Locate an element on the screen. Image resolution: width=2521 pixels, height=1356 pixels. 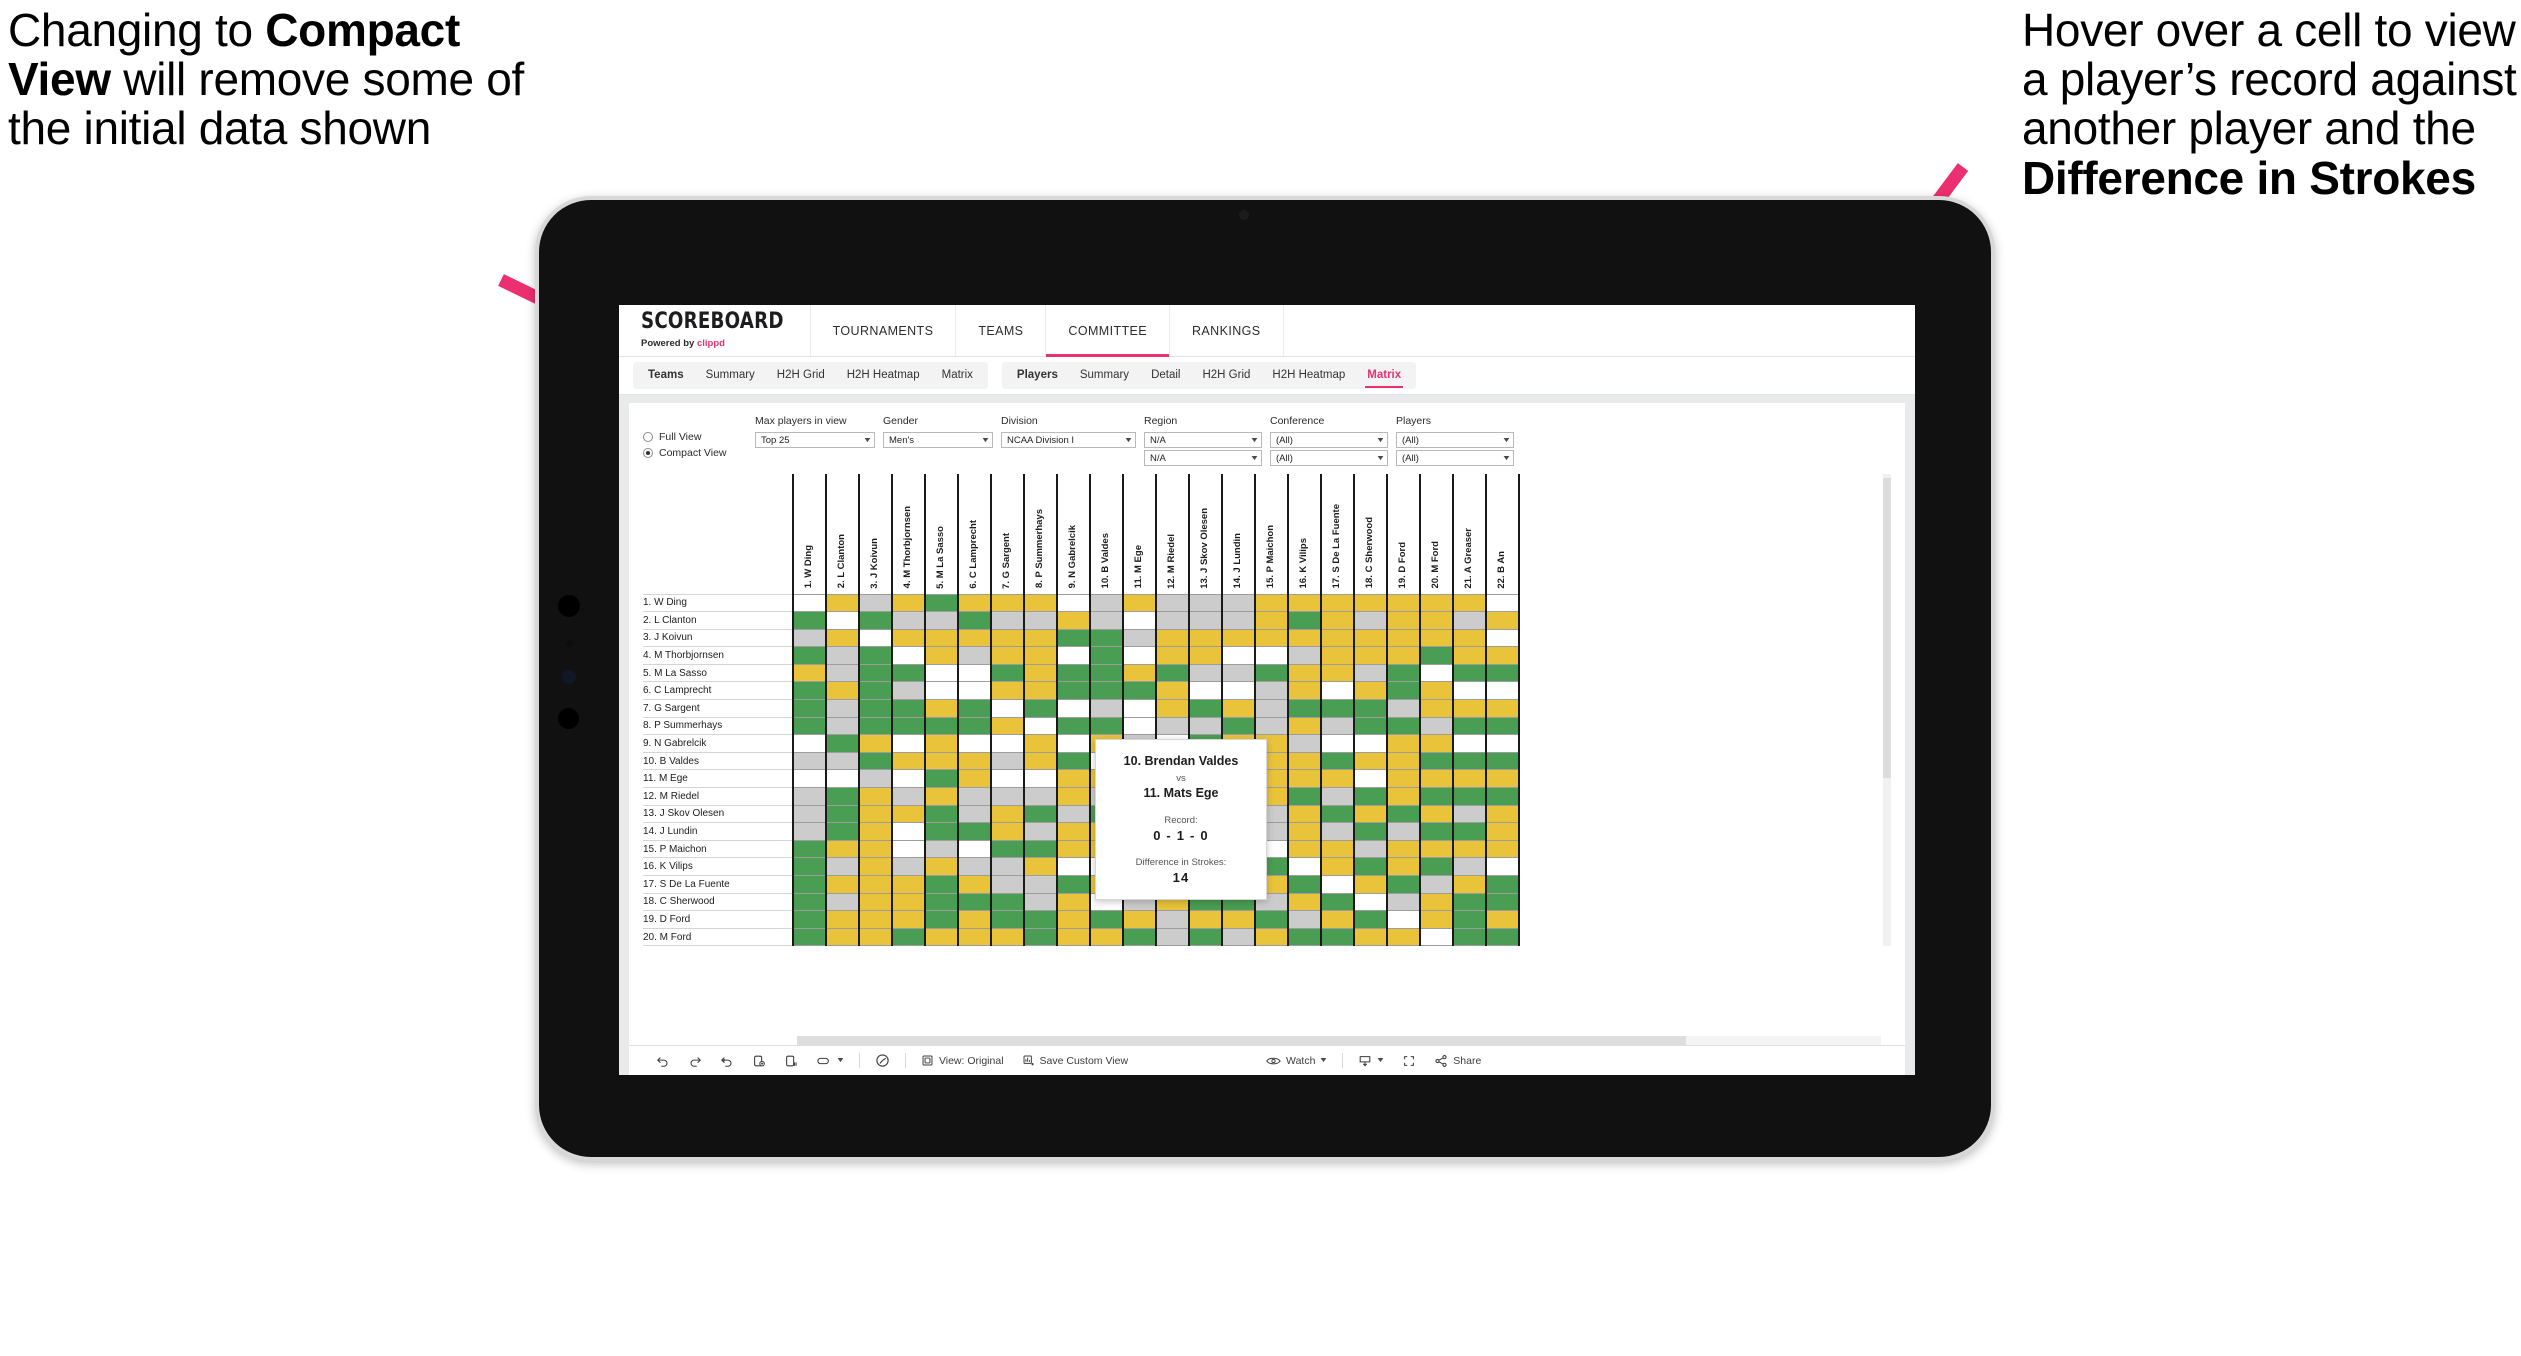
download-button: ▼ is located at coordinates (1371, 1061).